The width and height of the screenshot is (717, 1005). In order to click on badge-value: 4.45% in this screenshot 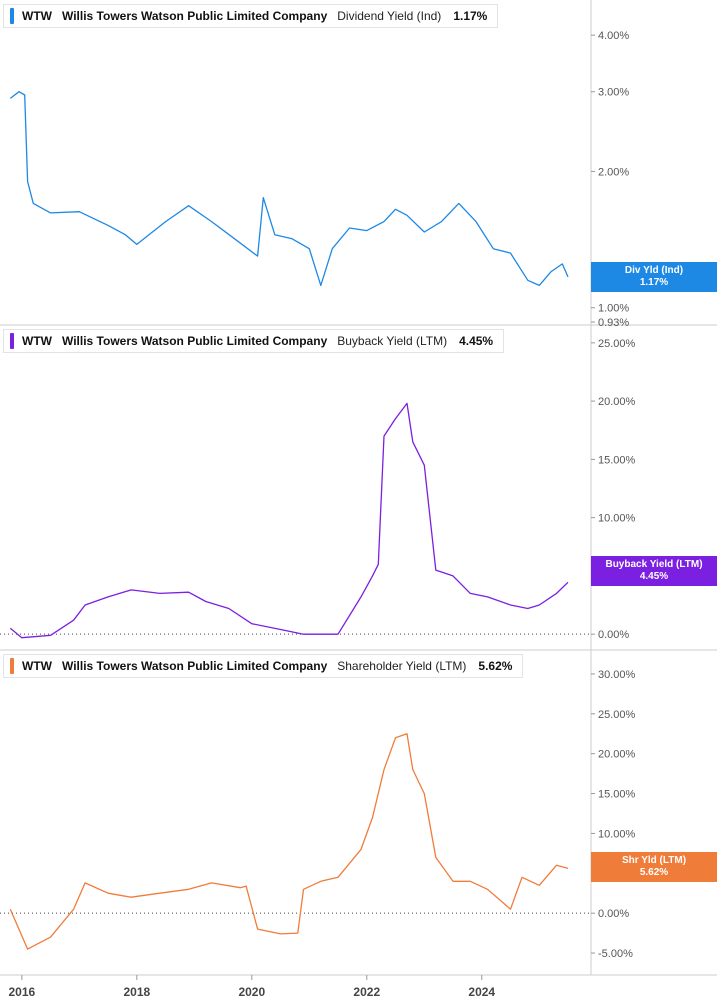, I will do `click(654, 576)`.